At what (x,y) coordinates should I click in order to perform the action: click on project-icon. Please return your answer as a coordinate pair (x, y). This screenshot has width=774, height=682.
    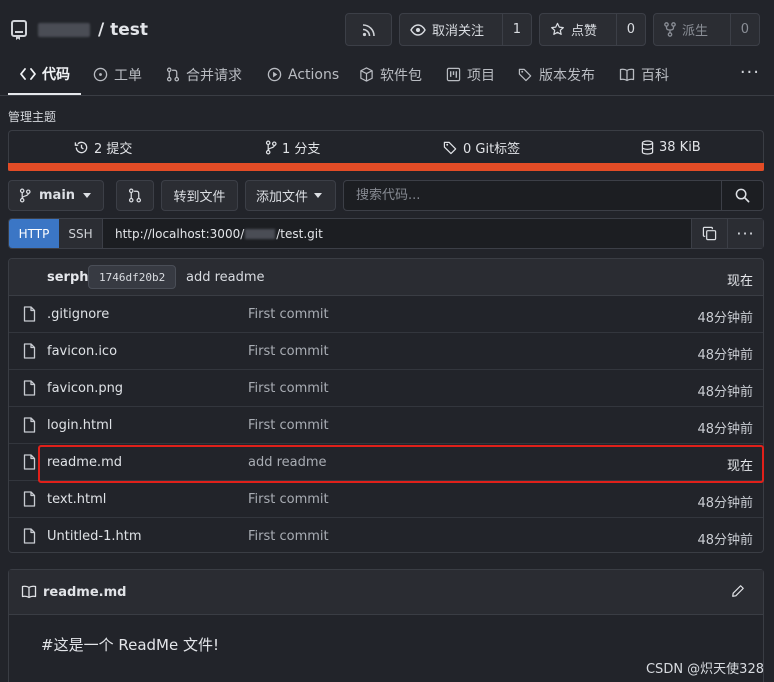
    Looking at the image, I should click on (453, 74).